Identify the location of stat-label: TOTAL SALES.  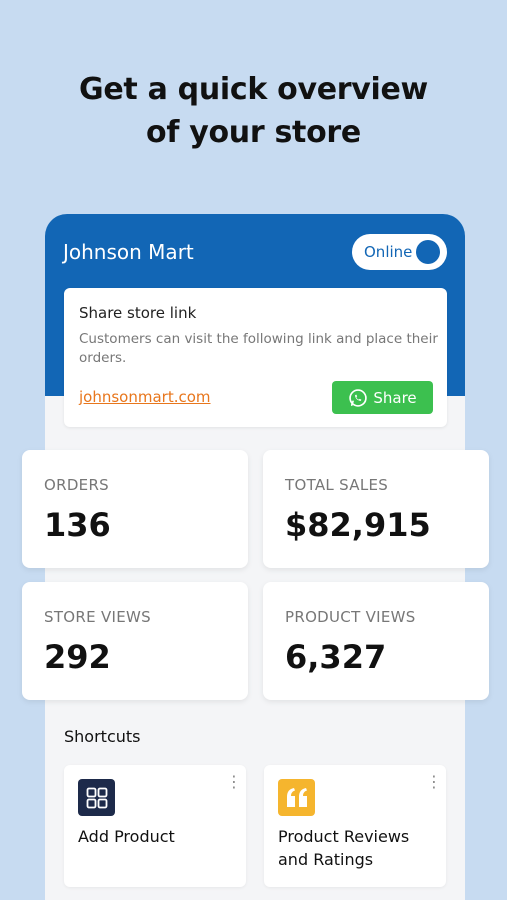
(337, 485).